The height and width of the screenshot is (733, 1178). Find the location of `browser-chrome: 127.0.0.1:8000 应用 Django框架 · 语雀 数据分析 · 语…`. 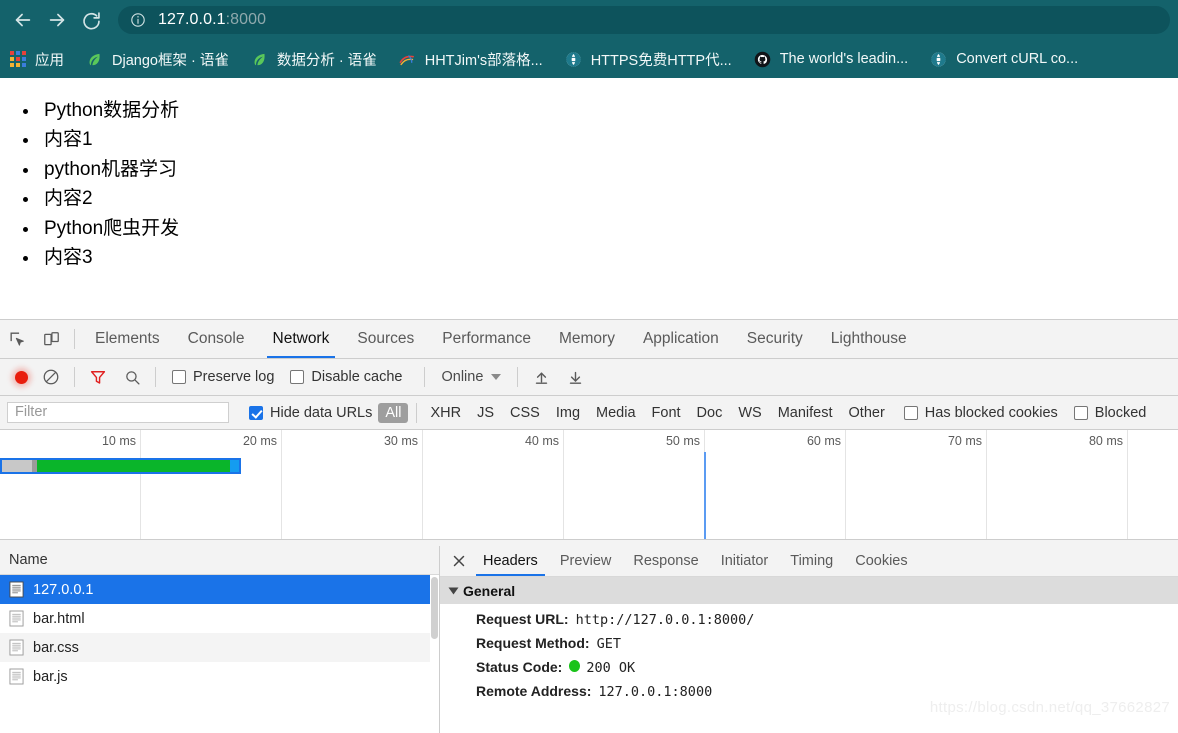

browser-chrome: 127.0.0.1:8000 应用 Django框架 · 语雀 数据分析 · 语… is located at coordinates (589, 39).